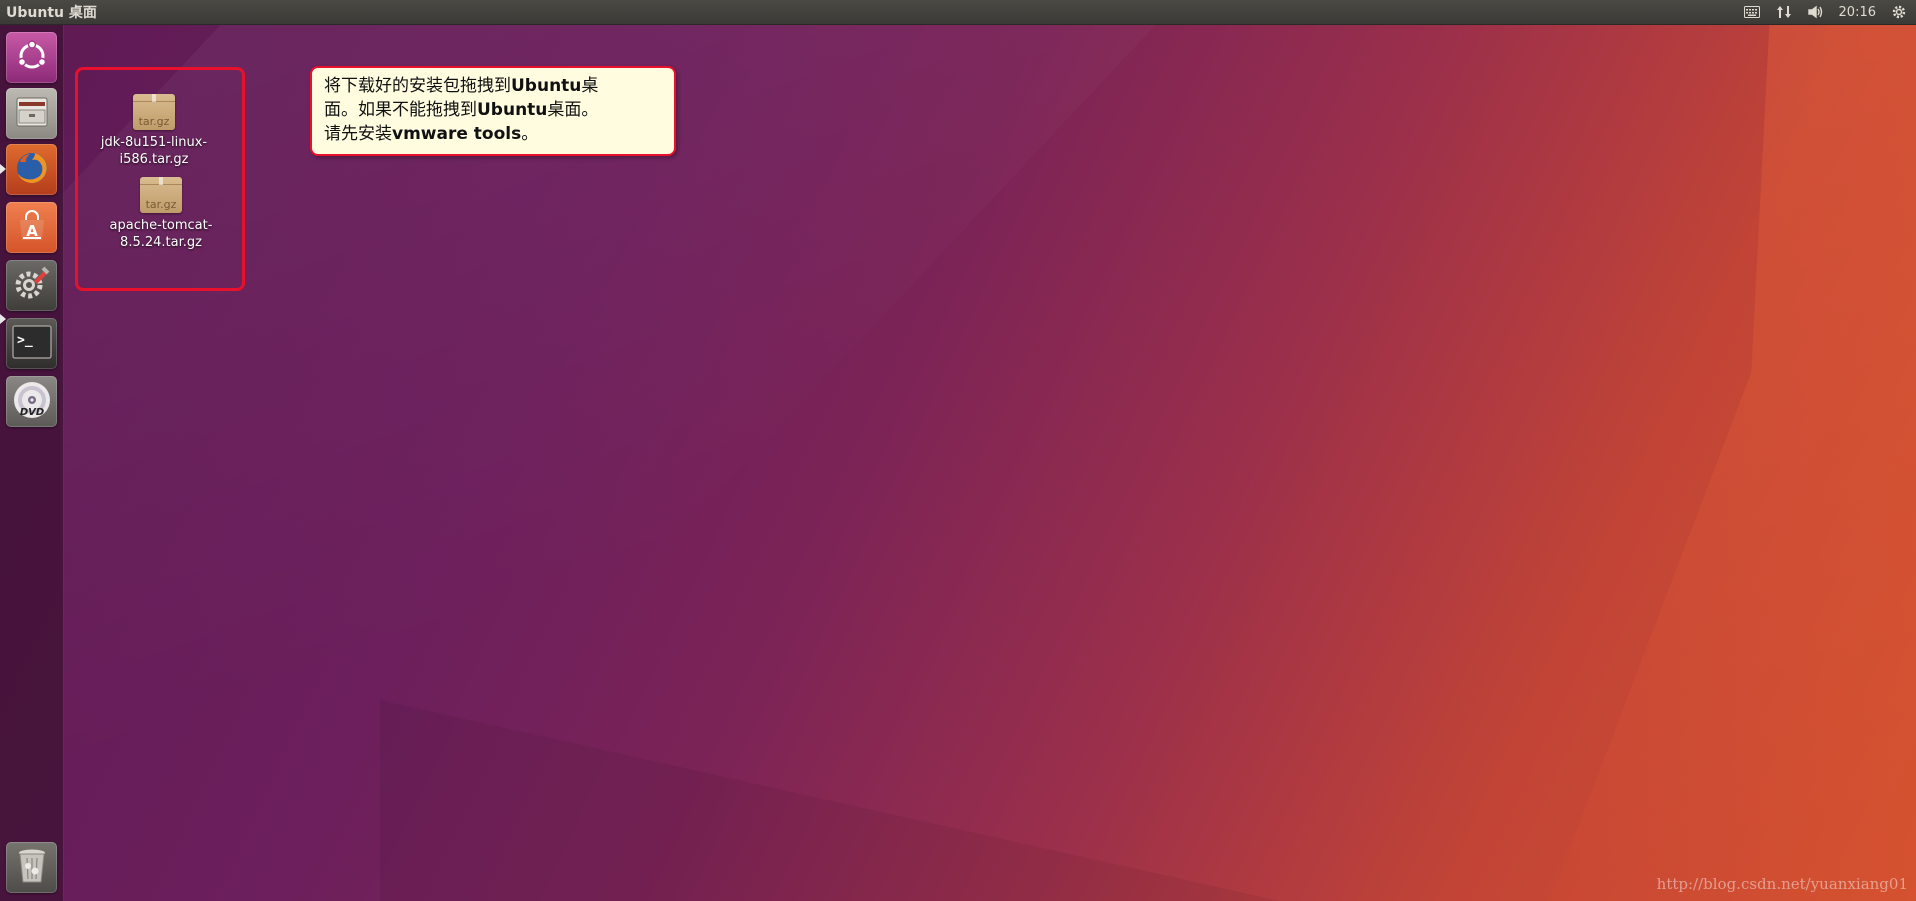 The width and height of the screenshot is (1916, 901). I want to click on launcher-item-terminal: >_, so click(31, 343).